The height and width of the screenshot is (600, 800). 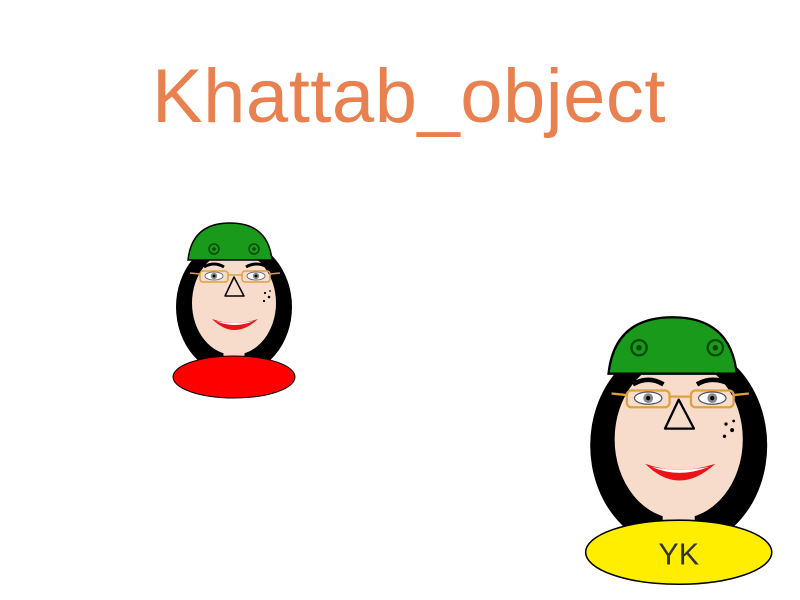 What do you see at coordinates (409, 96) in the screenshot?
I see `page-title: Khattab_object` at bounding box center [409, 96].